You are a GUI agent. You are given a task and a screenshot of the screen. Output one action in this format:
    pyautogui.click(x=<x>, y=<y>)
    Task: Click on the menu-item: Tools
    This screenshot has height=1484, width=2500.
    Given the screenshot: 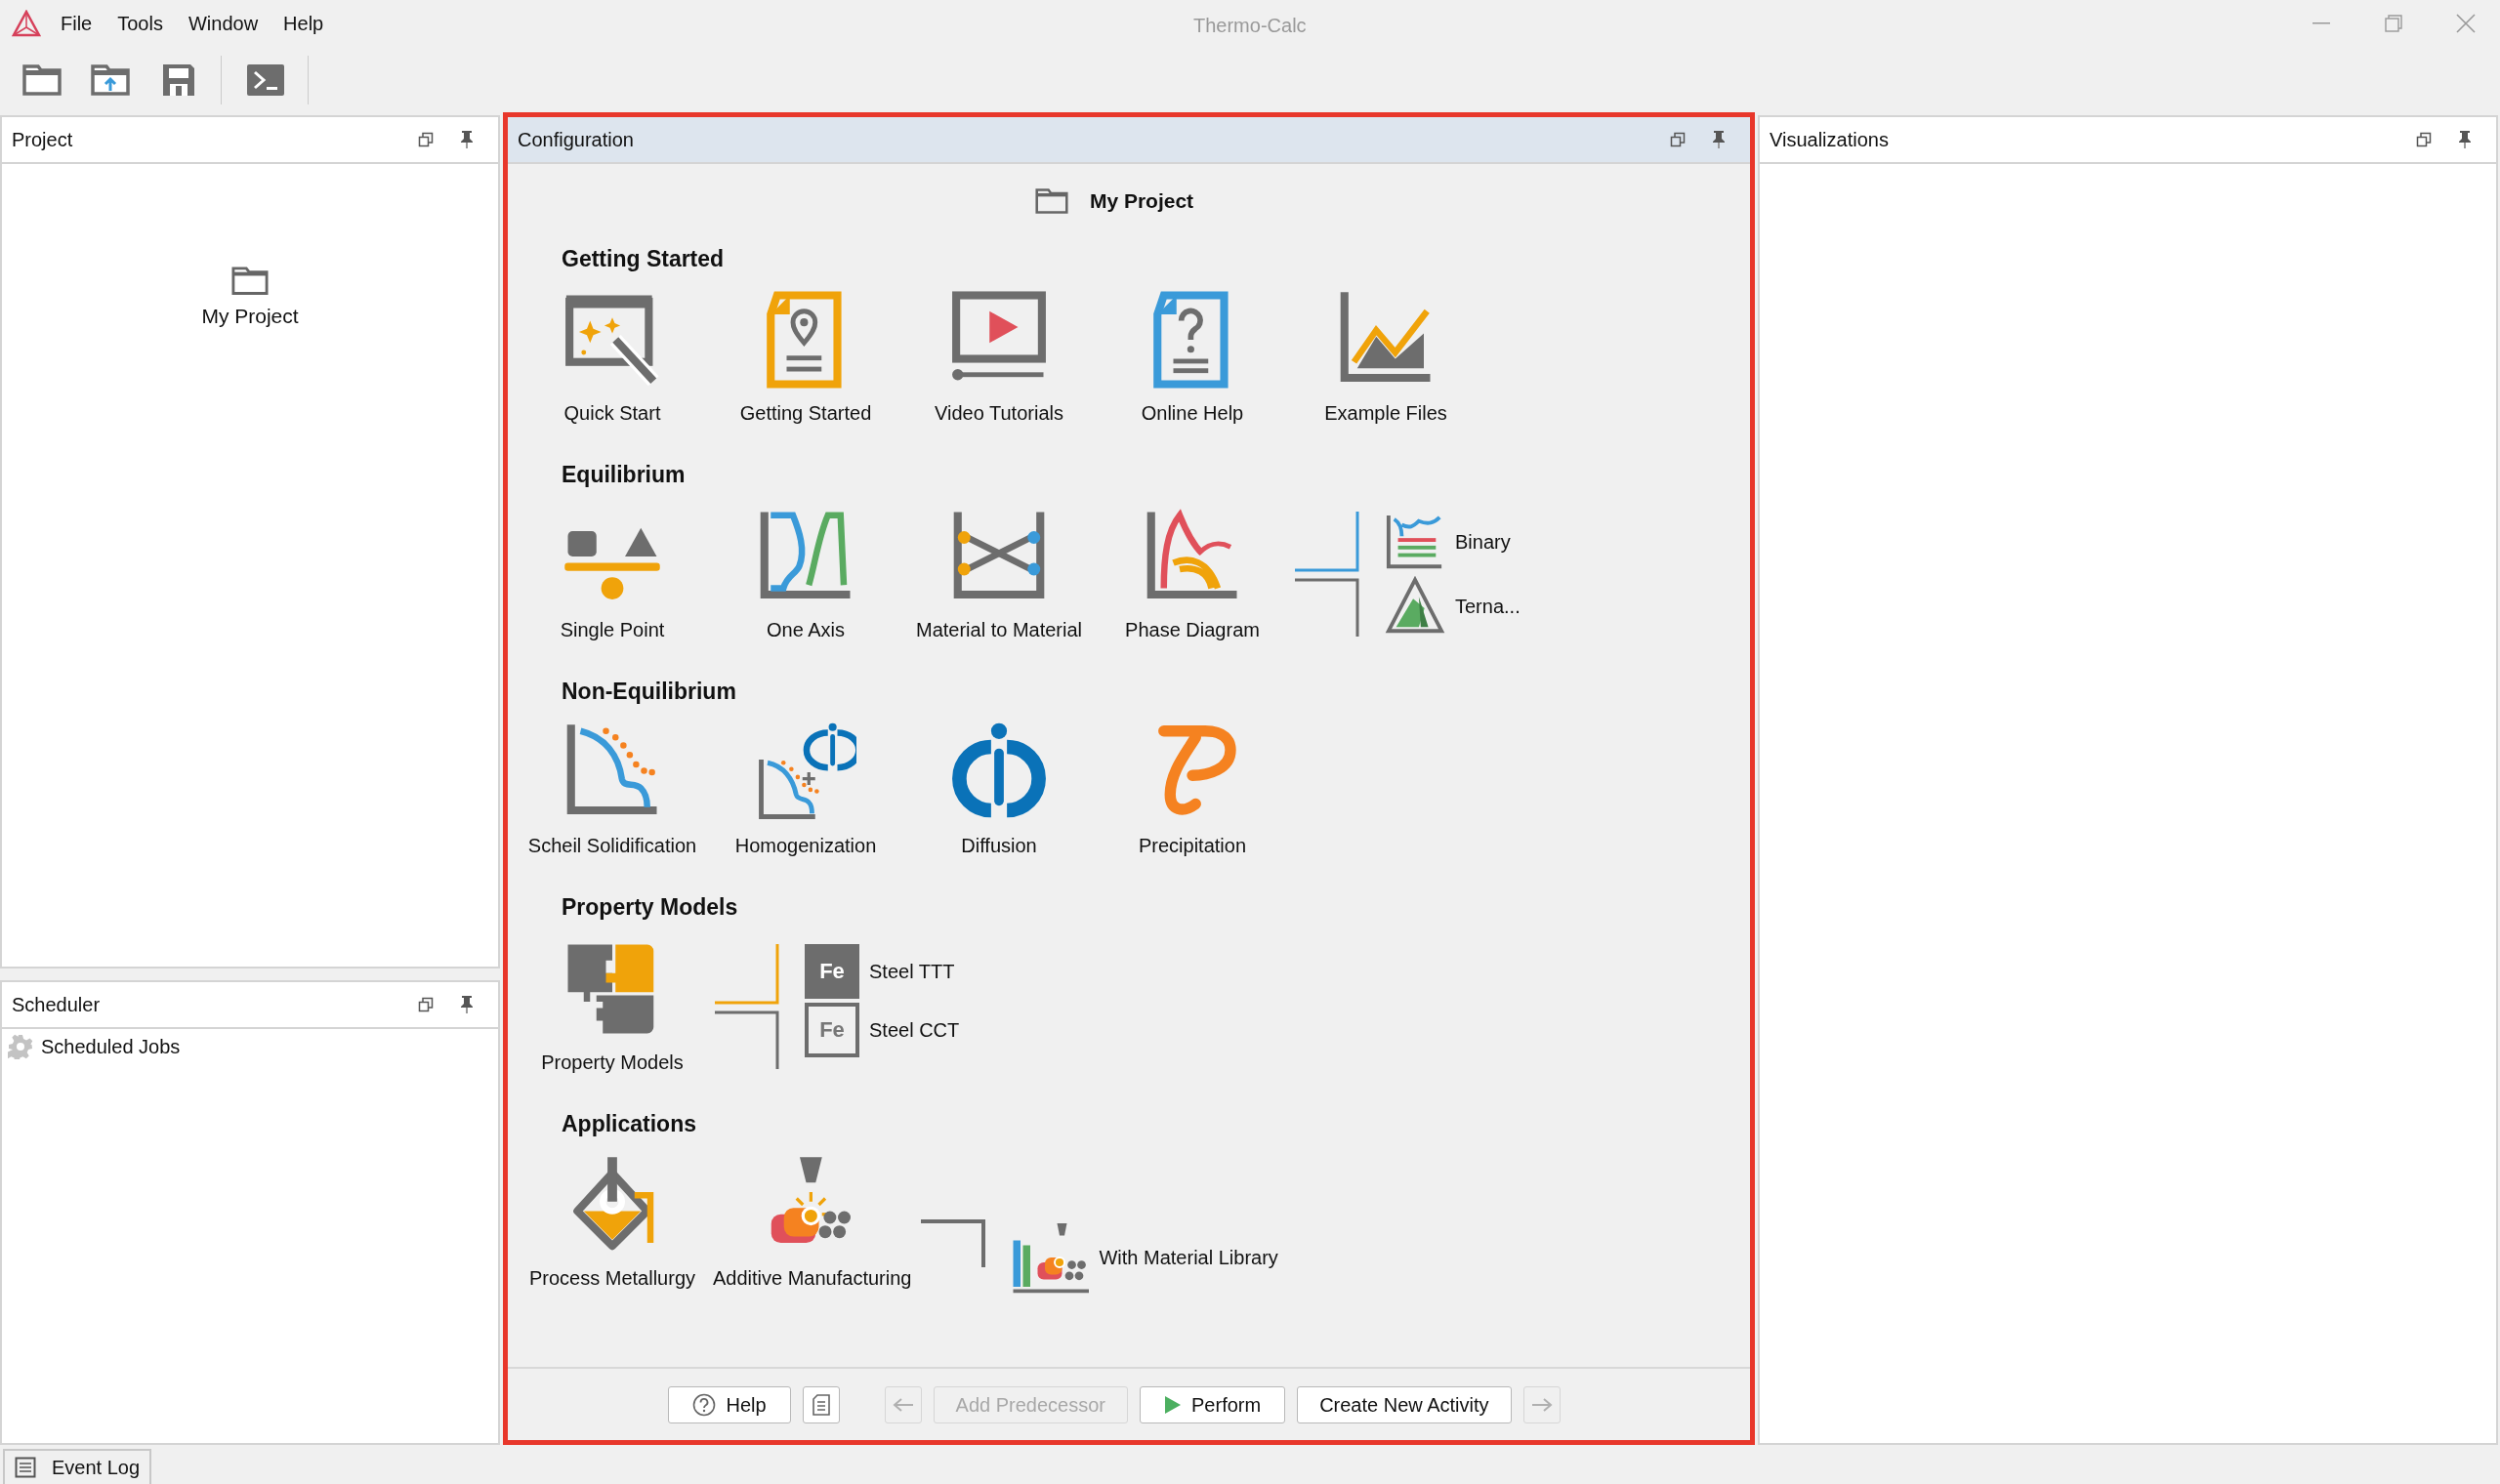 What is the action you would take?
    pyautogui.click(x=140, y=23)
    